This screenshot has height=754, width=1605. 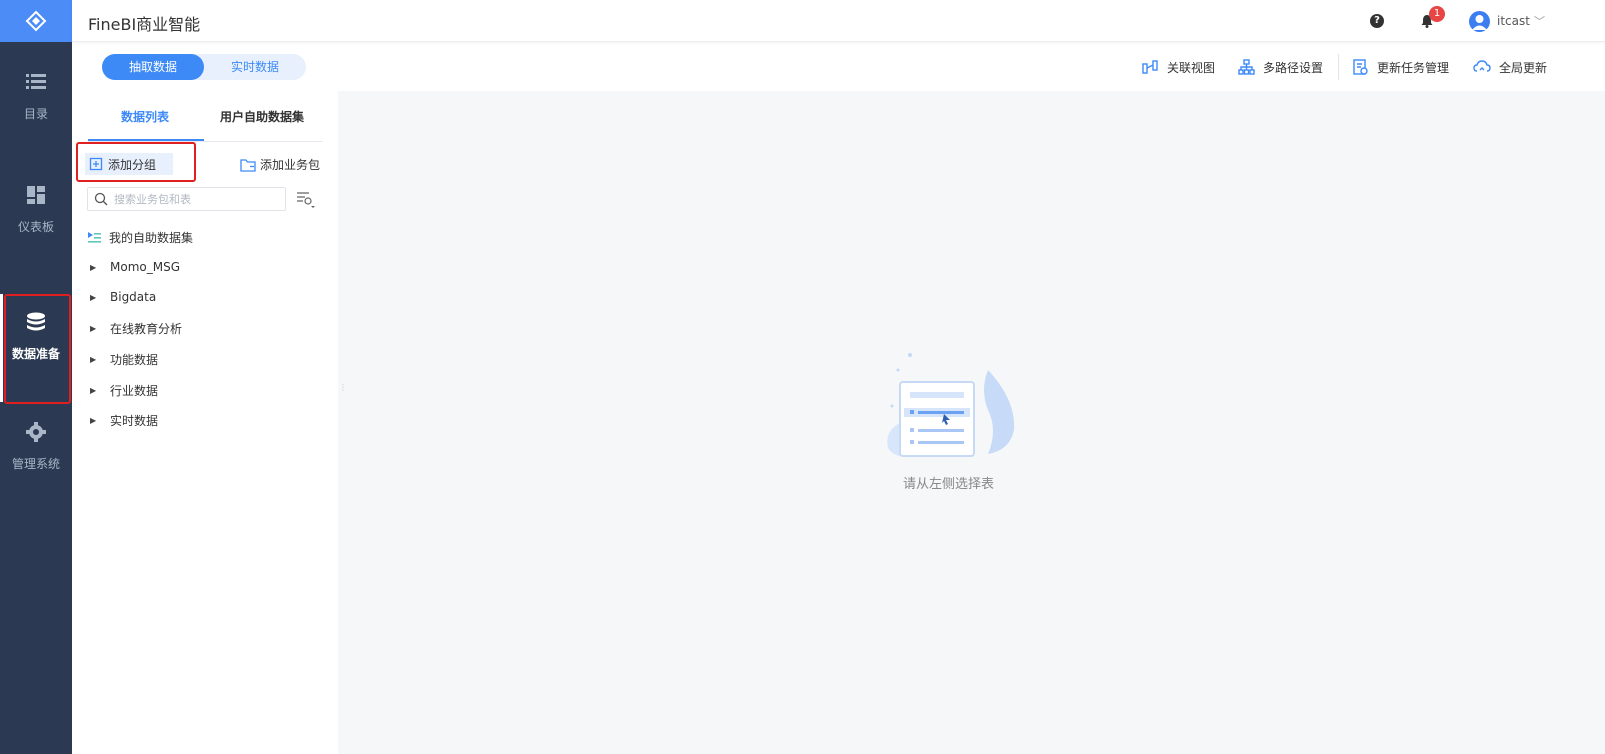 I want to click on filter-icon, so click(x=306, y=200).